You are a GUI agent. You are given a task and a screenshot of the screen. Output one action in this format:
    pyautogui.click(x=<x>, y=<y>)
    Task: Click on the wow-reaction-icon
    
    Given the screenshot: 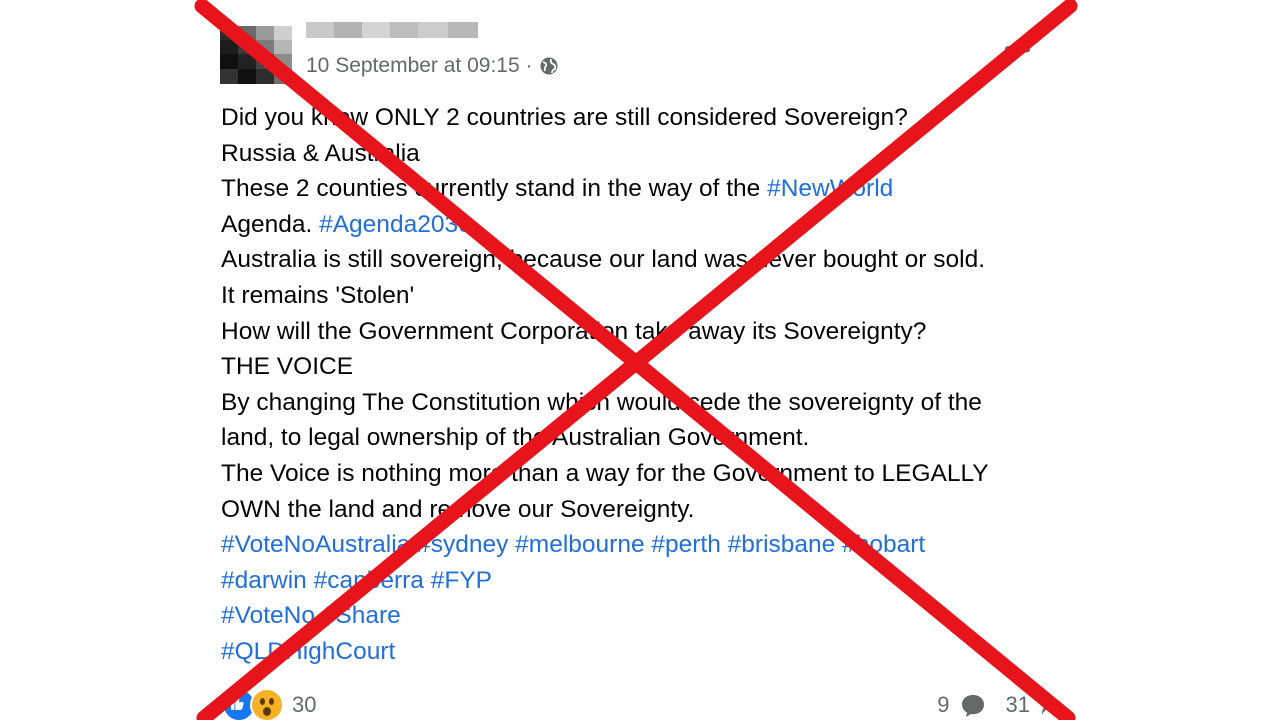 What is the action you would take?
    pyautogui.click(x=267, y=705)
    